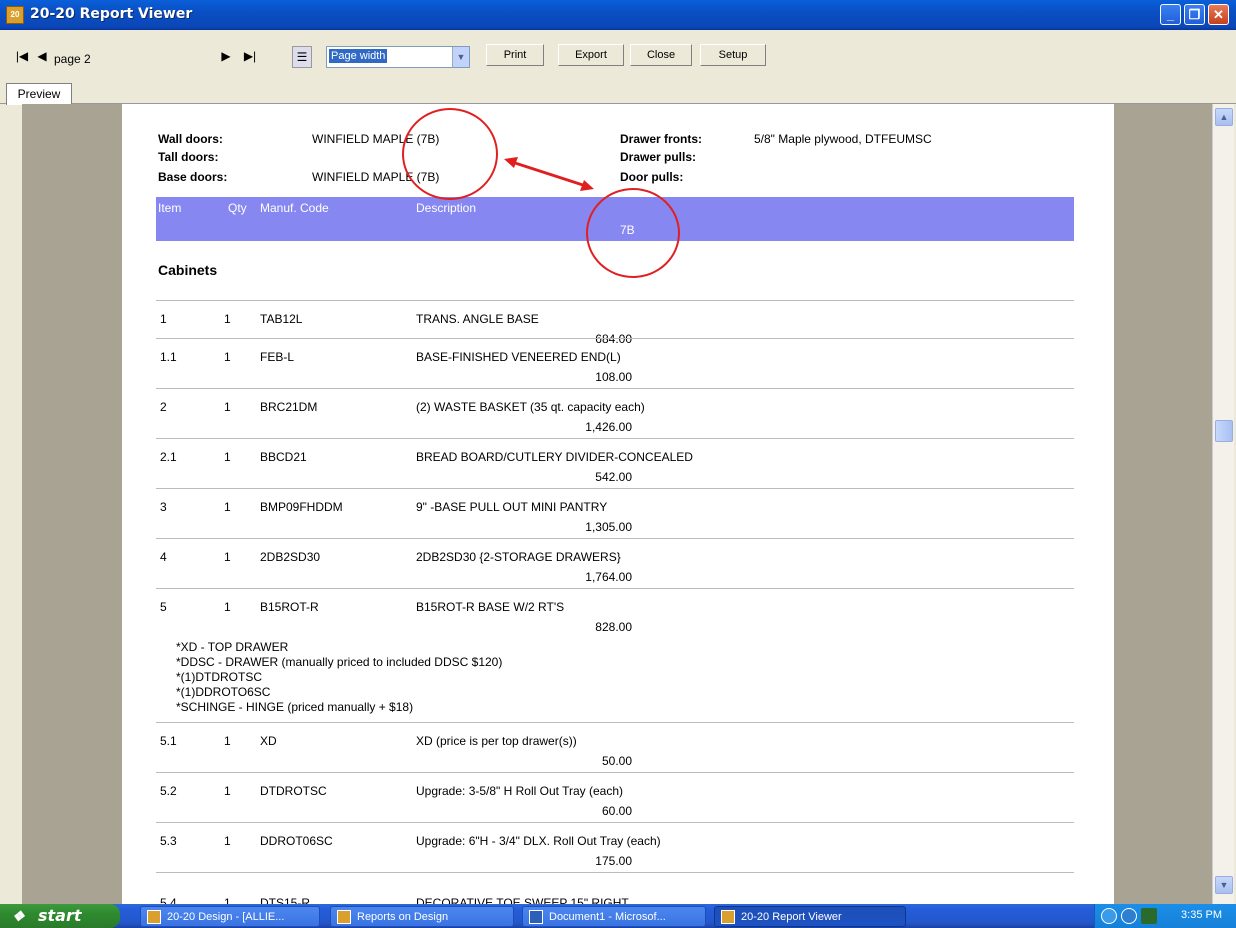 This screenshot has width=1236, height=928. Describe the element at coordinates (193, 177) in the screenshot. I see `base-doors-label: Base doors:` at that location.